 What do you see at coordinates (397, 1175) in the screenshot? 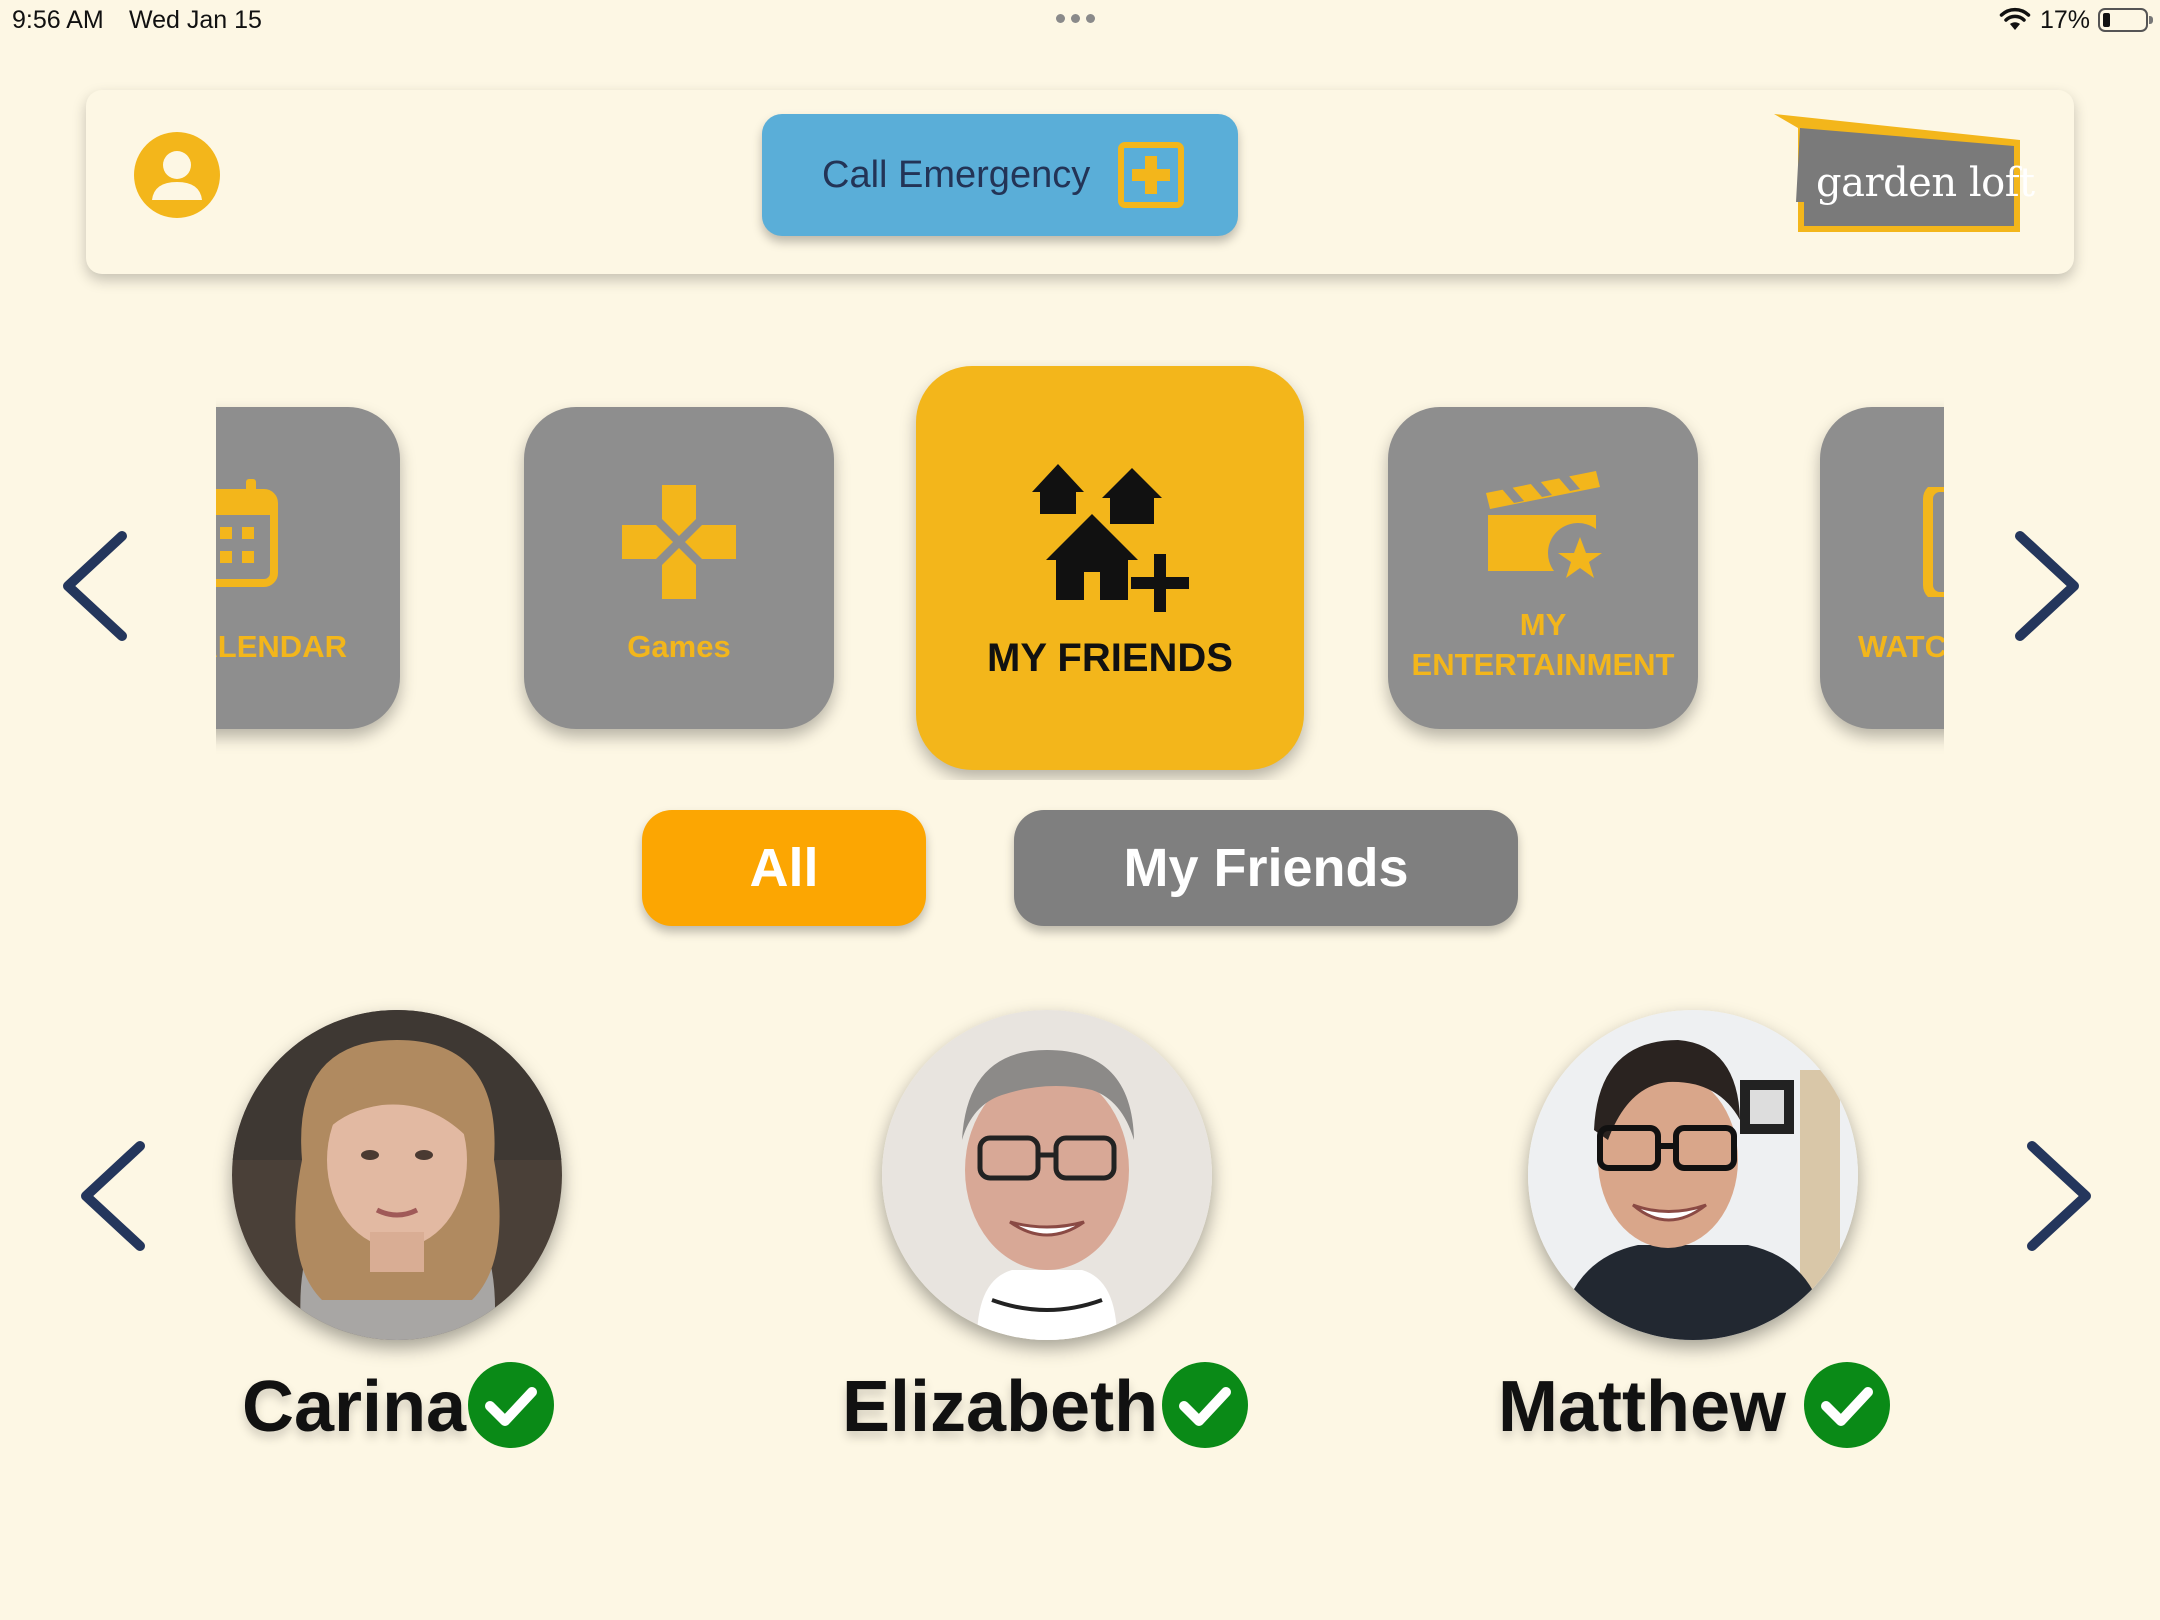
I see `avatar-carina` at bounding box center [397, 1175].